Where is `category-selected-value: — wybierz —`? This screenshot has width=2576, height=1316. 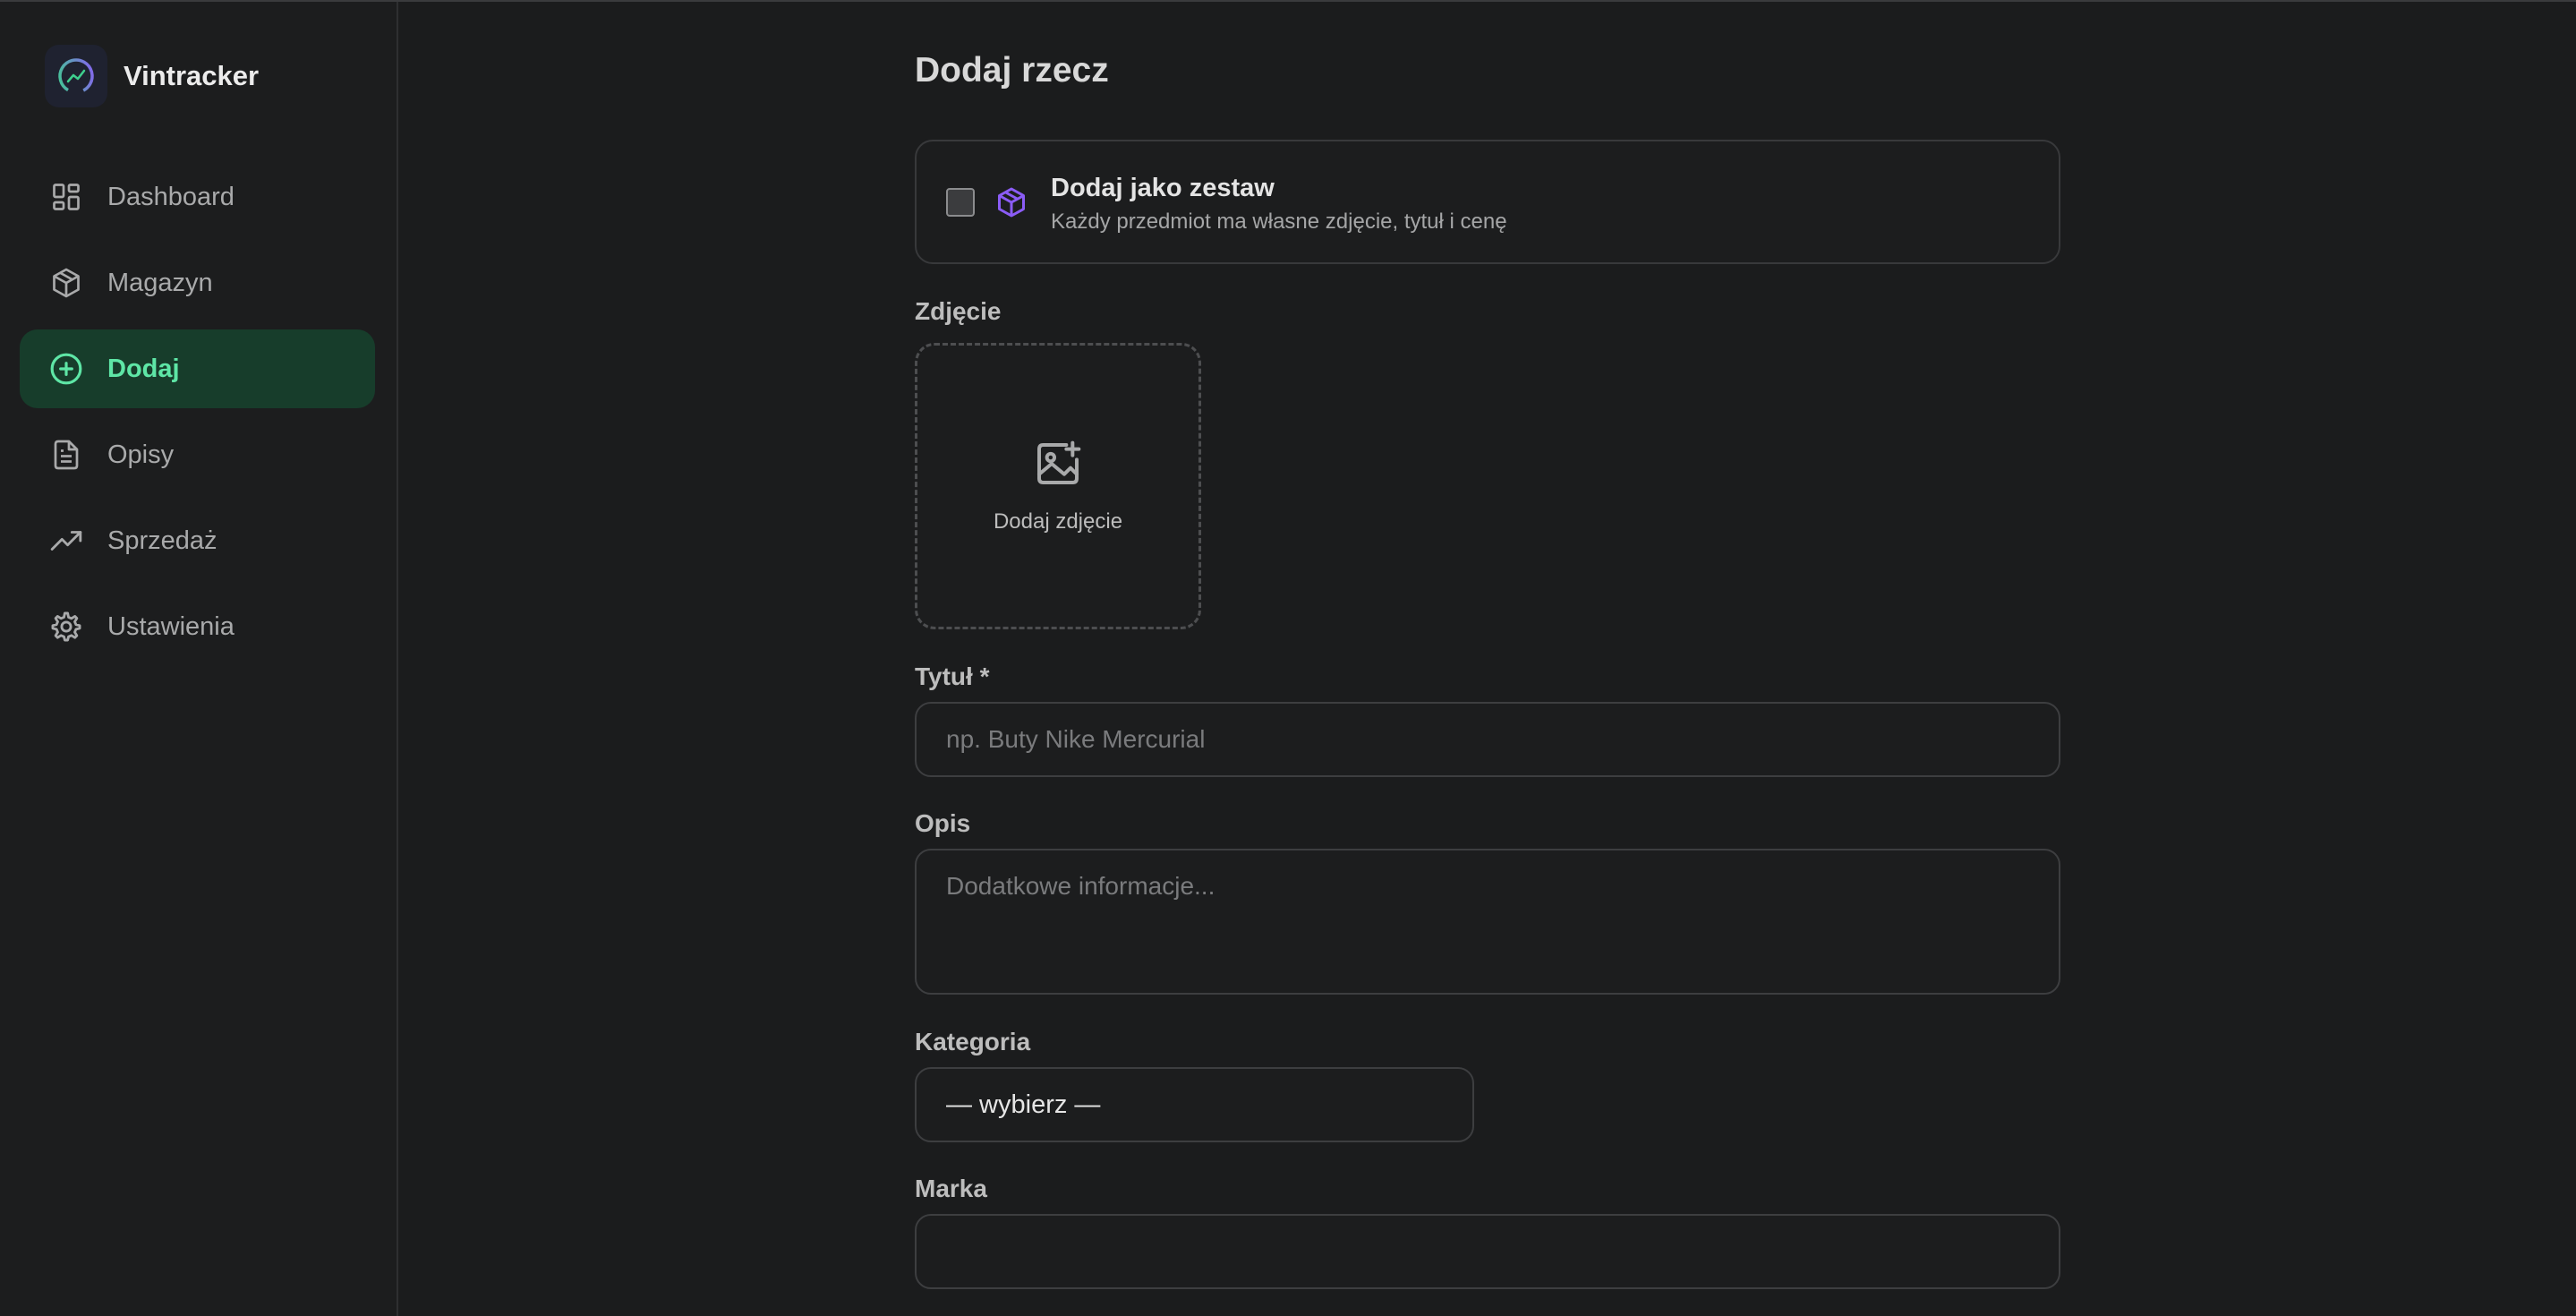 category-selected-value: — wybierz — is located at coordinates (1023, 1104).